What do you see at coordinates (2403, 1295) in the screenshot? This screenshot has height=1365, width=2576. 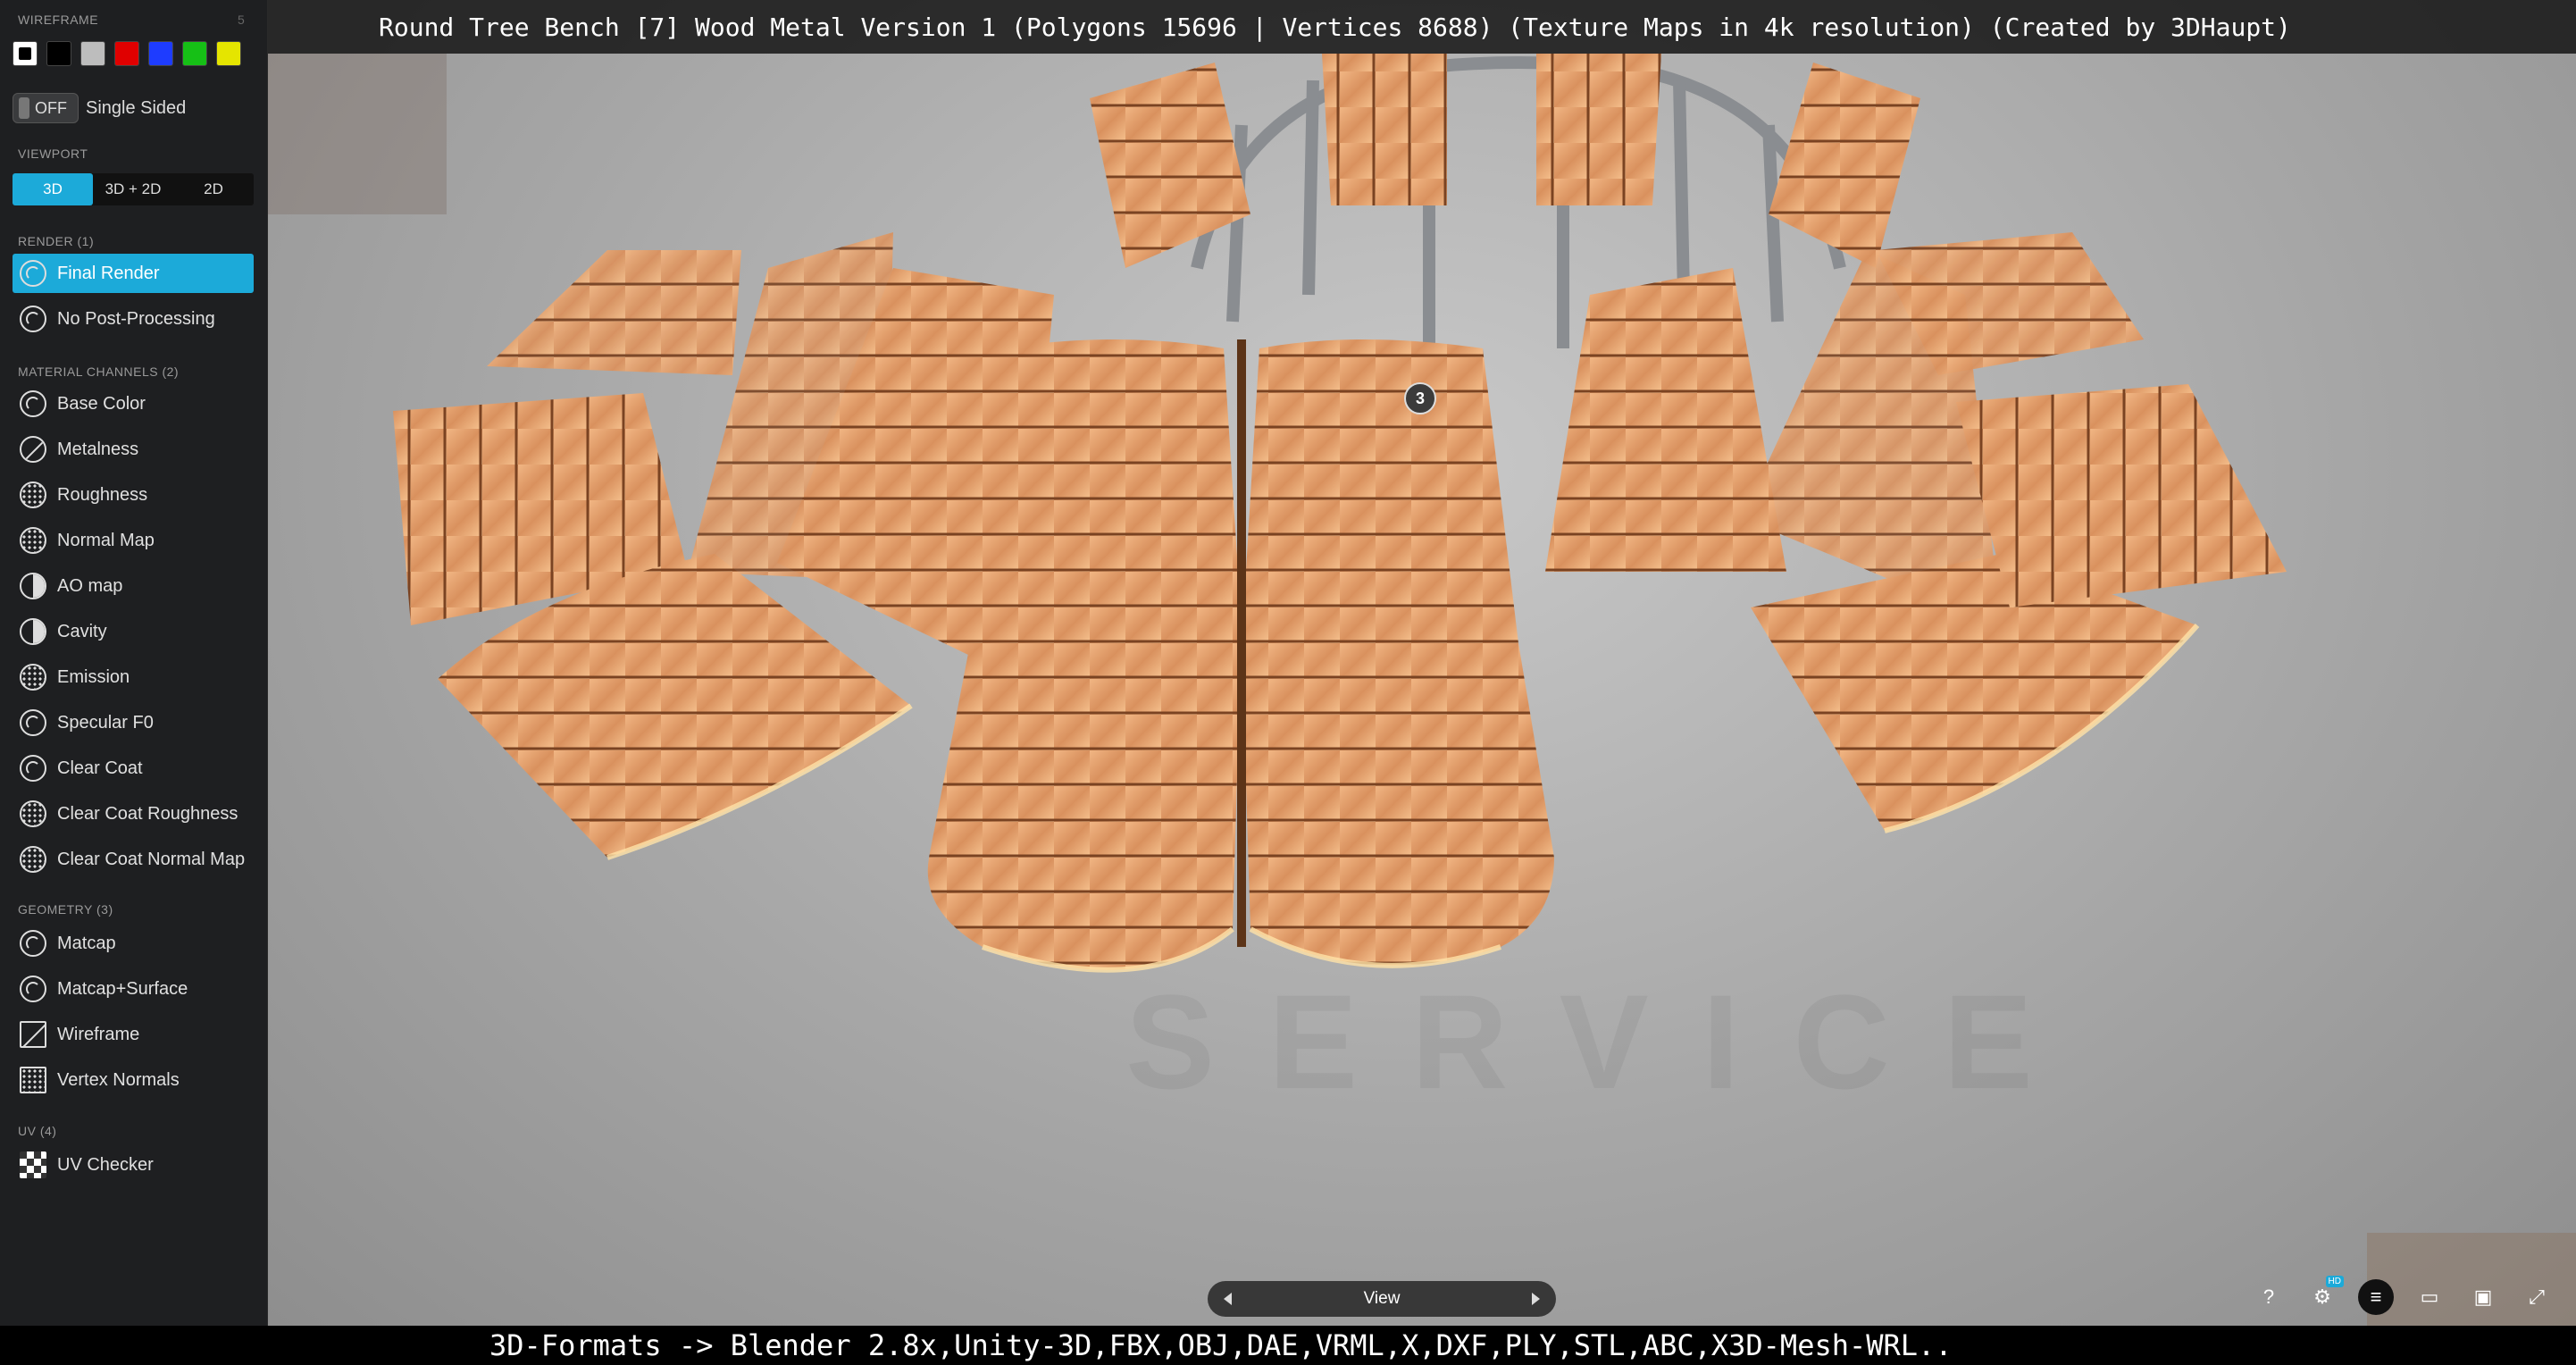 I see `viewer-controls: ? ⚙ HD ≡ ▭ ▣ ⤢` at bounding box center [2403, 1295].